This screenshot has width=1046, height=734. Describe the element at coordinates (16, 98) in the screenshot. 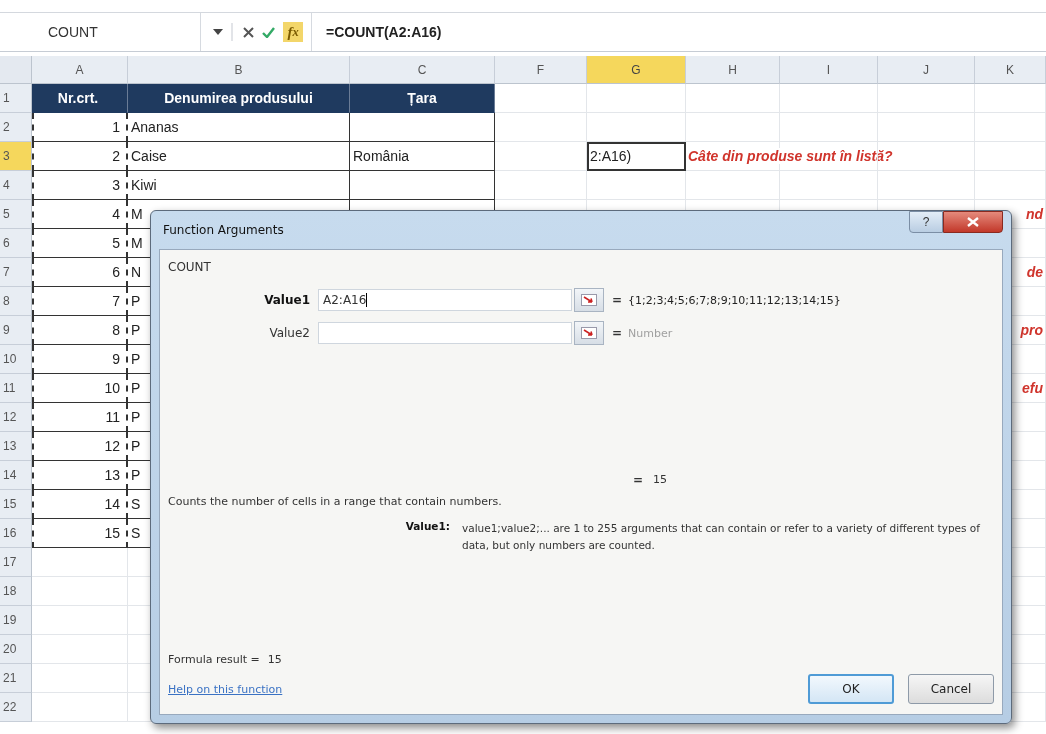

I see `row-header: 1` at that location.